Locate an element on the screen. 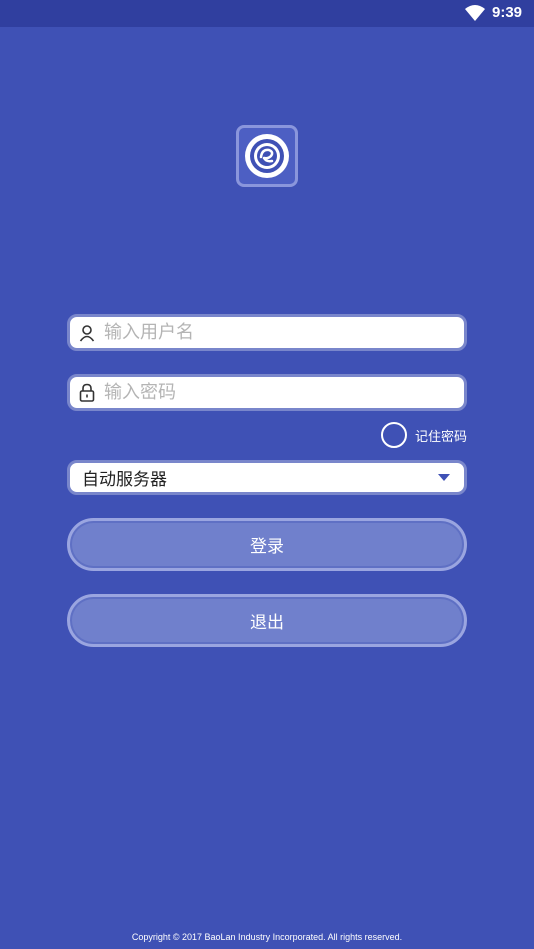  remember-password: 记住密码 is located at coordinates (424, 435).